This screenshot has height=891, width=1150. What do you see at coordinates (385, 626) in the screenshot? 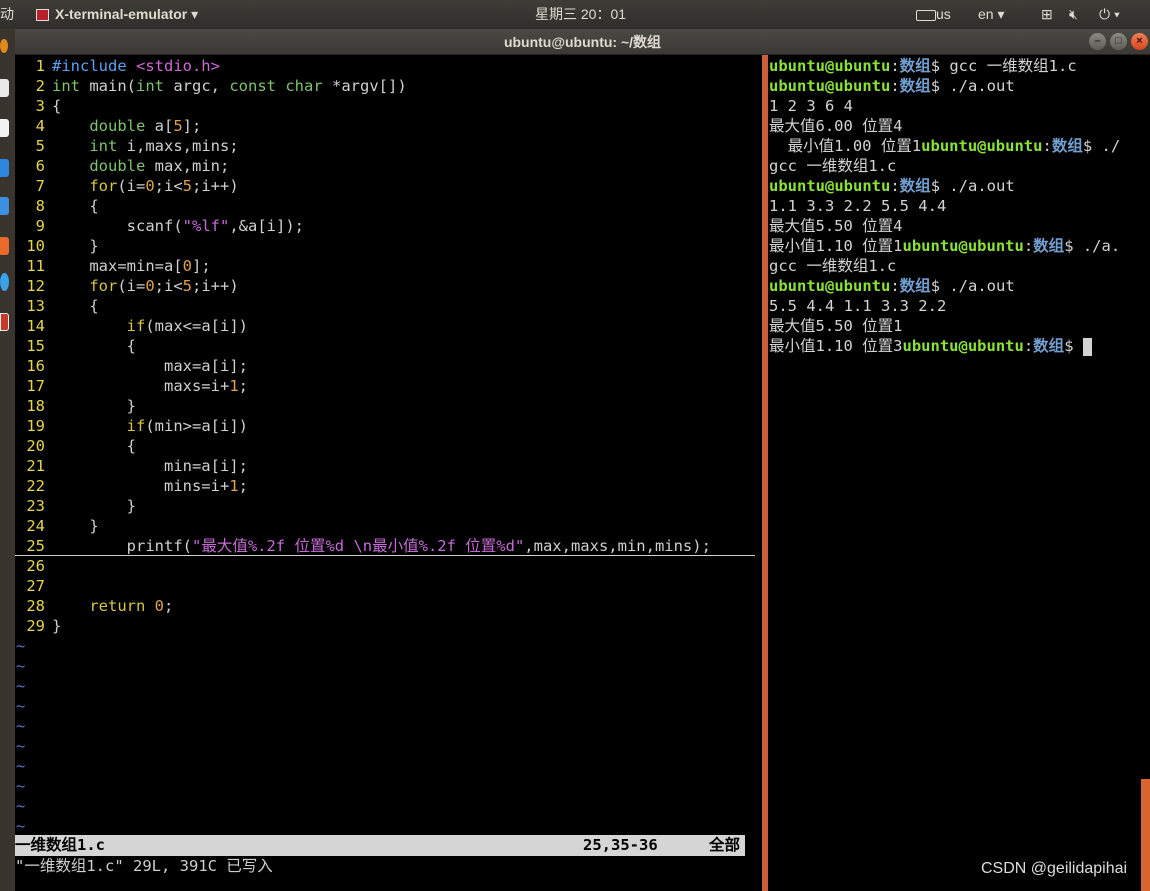
I see `code-line: 29}` at bounding box center [385, 626].